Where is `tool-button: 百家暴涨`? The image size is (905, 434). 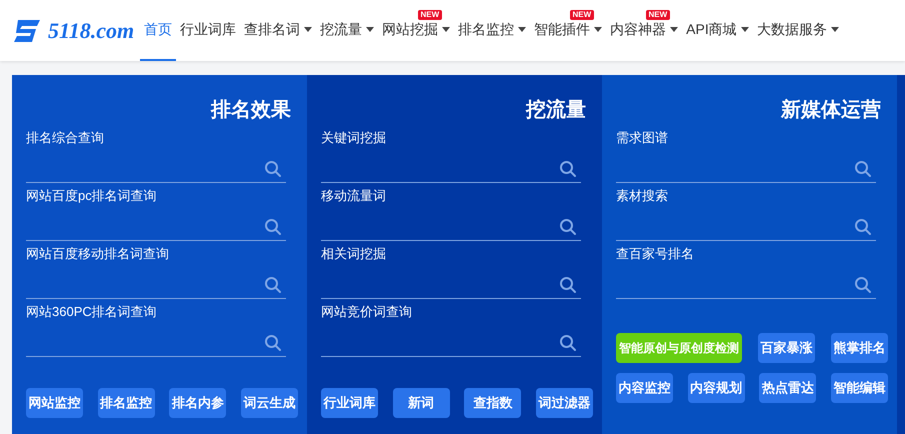 tool-button: 百家暴涨 is located at coordinates (786, 348).